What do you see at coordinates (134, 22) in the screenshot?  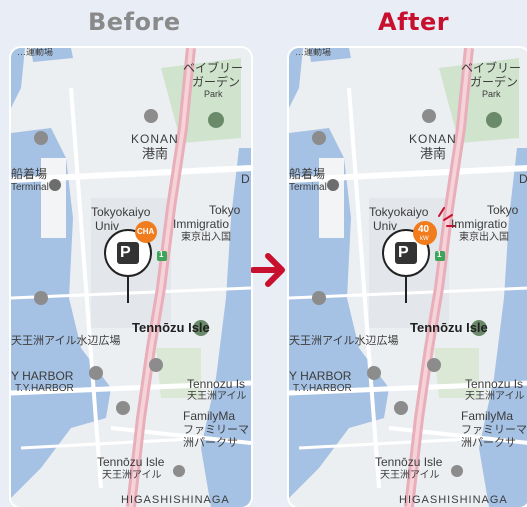 I see `before-title: Before` at bounding box center [134, 22].